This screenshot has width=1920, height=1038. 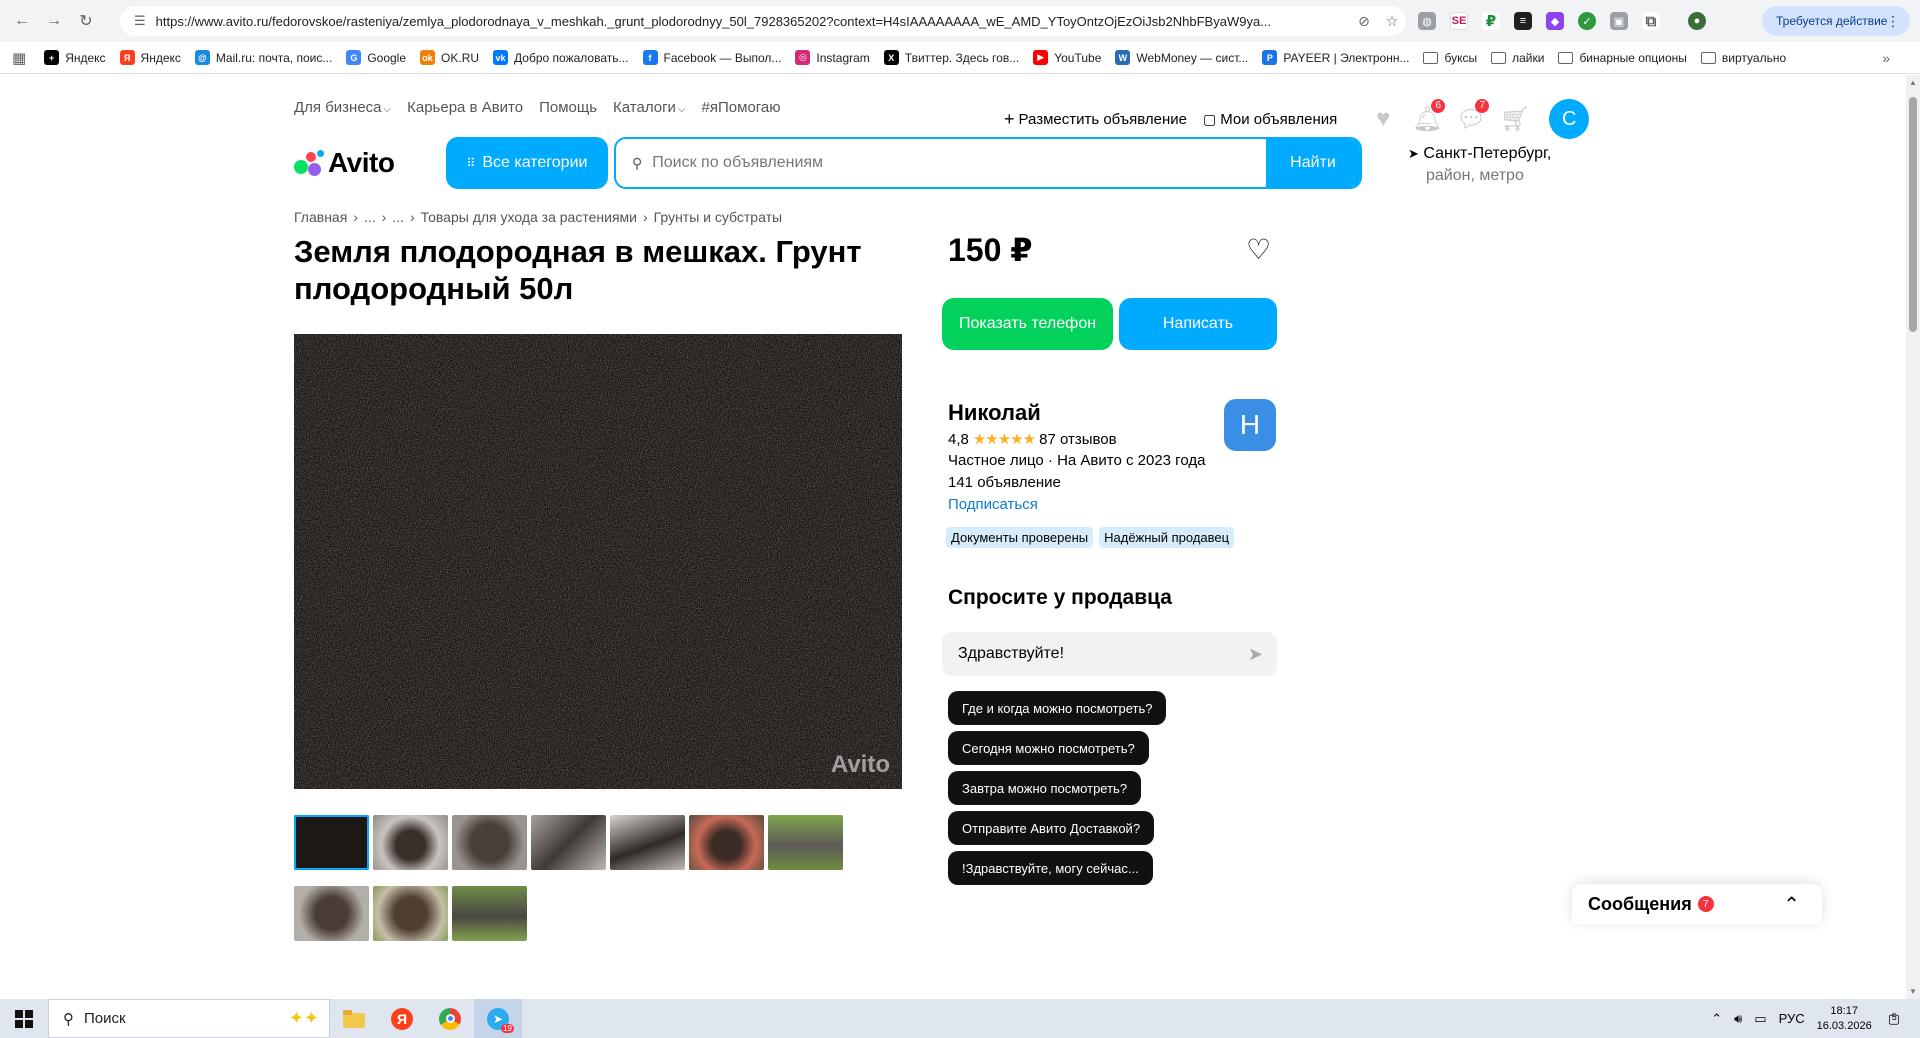 I want to click on telegram-icon: ➤ 19, so click(x=498, y=1018).